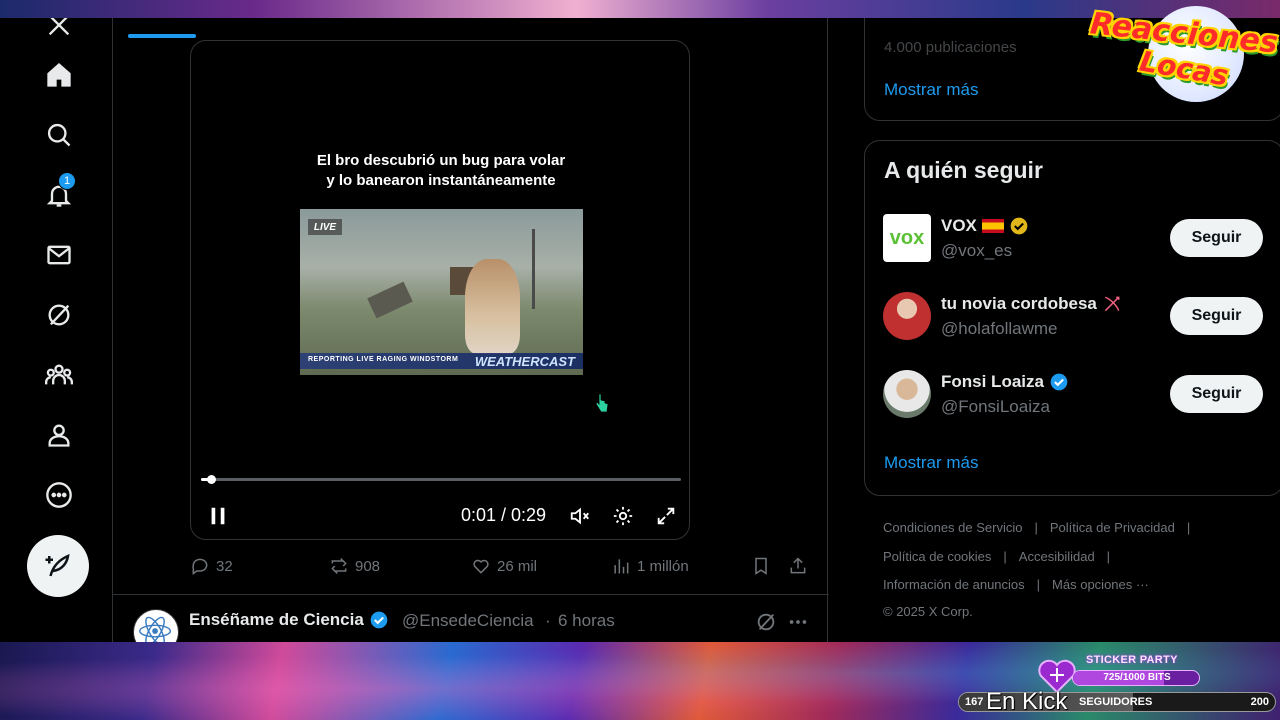 The image size is (1280, 720). I want to click on follow-row: Fonsi Loaiza @FonsiLoaiza Seguir, so click(1072, 400).